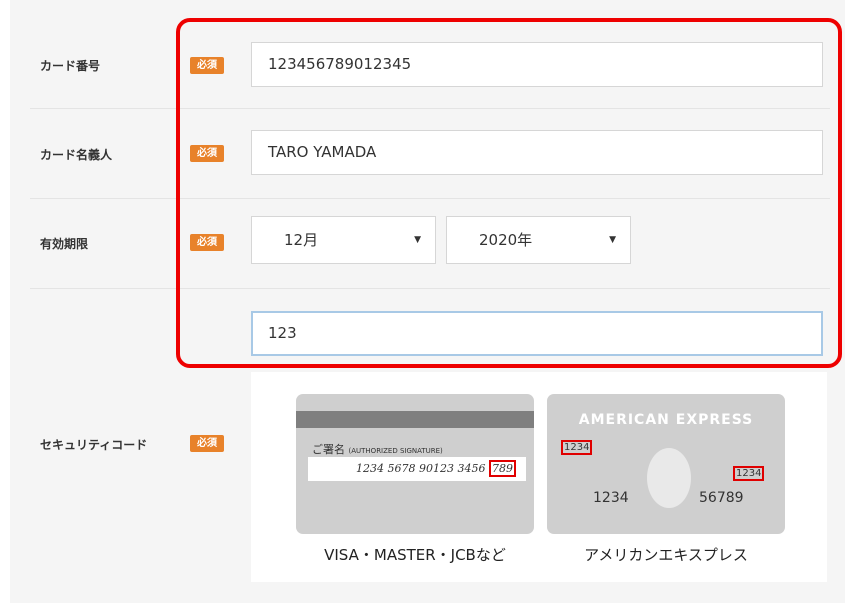 This screenshot has width=855, height=603. I want to click on amex-caption: アメリカンエキスプレス, so click(666, 555).